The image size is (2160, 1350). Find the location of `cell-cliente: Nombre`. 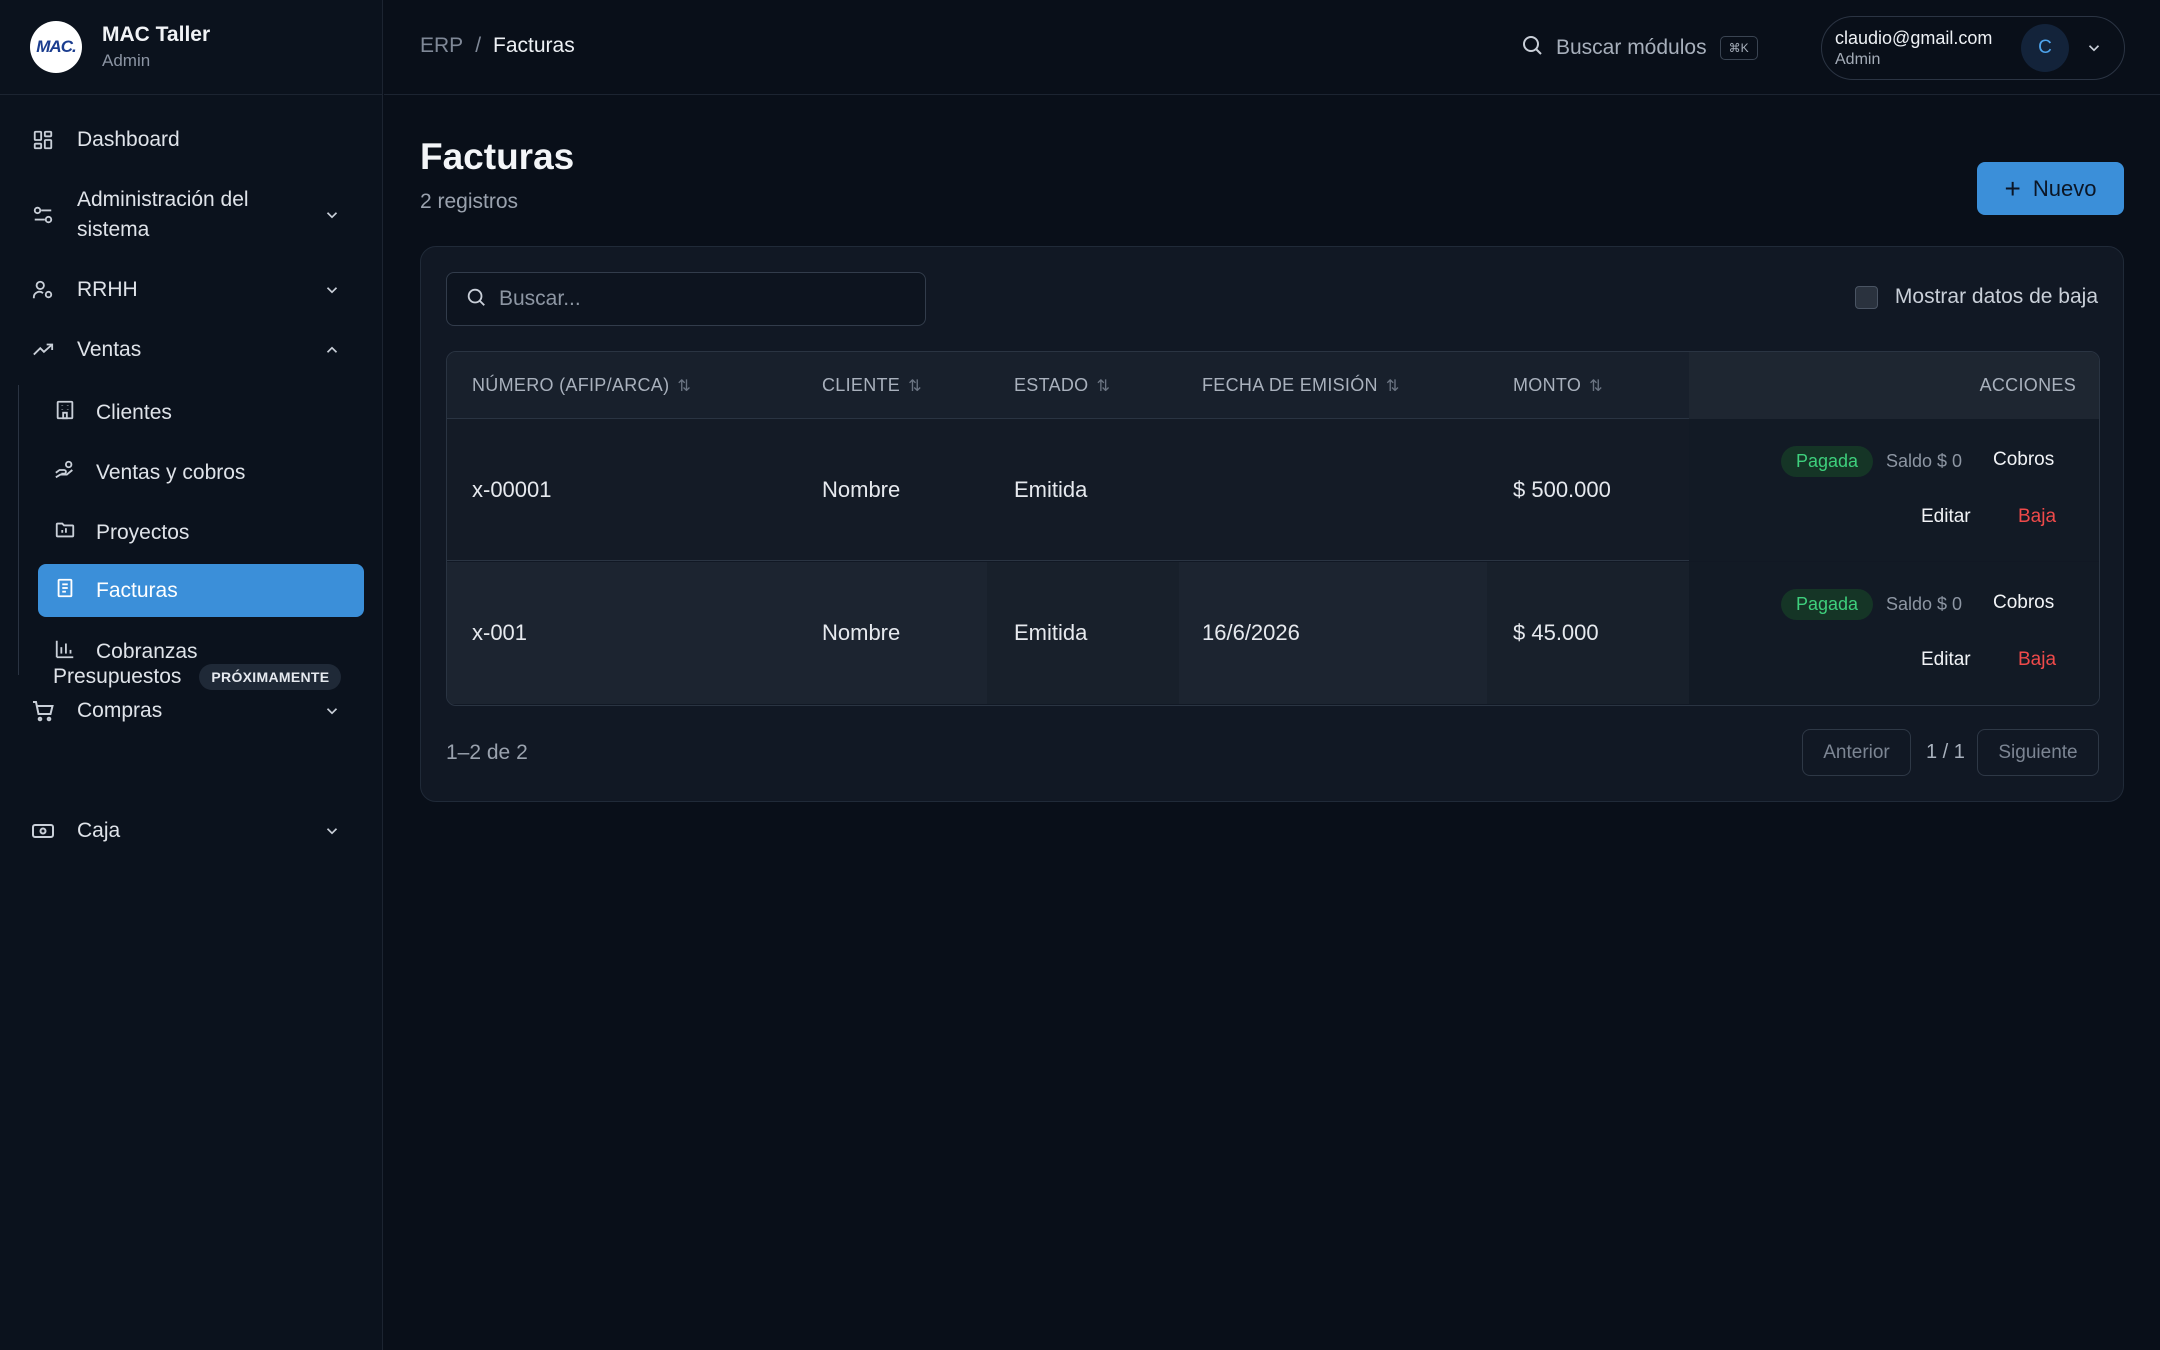

cell-cliente: Nombre is located at coordinates (861, 632).